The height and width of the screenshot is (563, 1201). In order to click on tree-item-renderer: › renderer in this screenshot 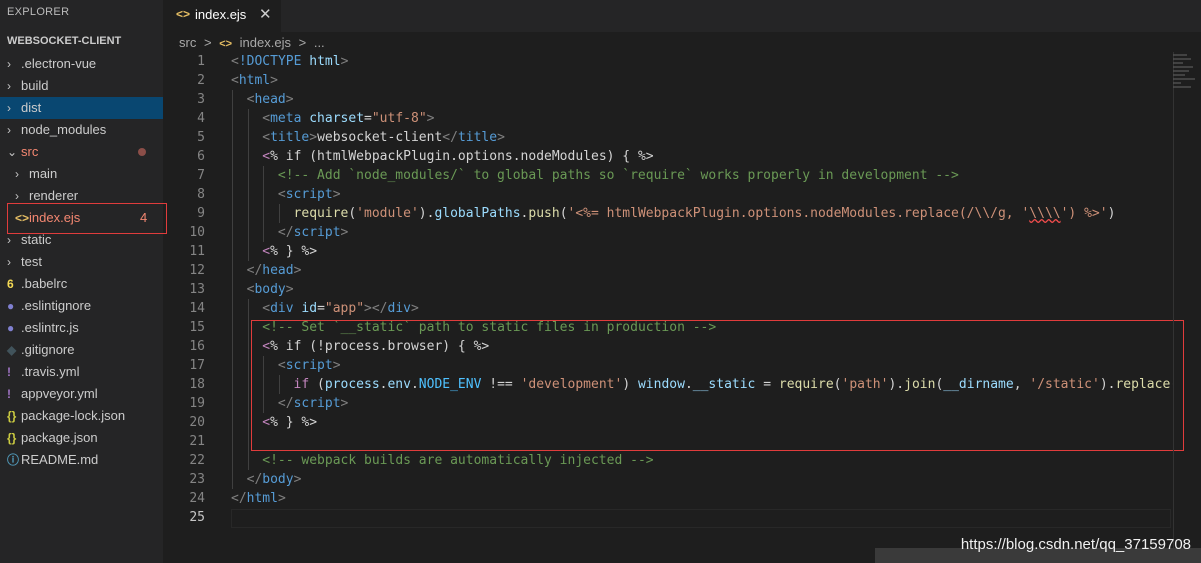, I will do `click(81, 196)`.